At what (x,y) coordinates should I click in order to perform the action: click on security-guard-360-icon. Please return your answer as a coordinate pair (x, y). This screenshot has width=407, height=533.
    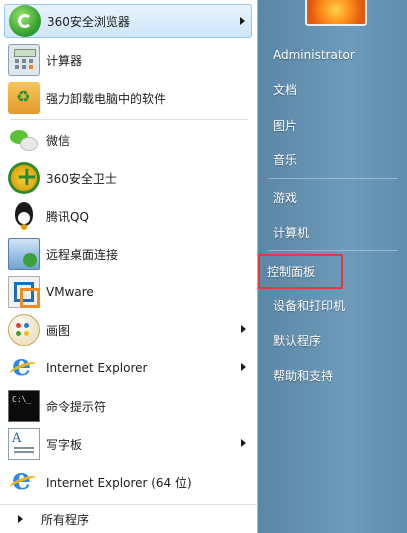
    Looking at the image, I should click on (24, 178).